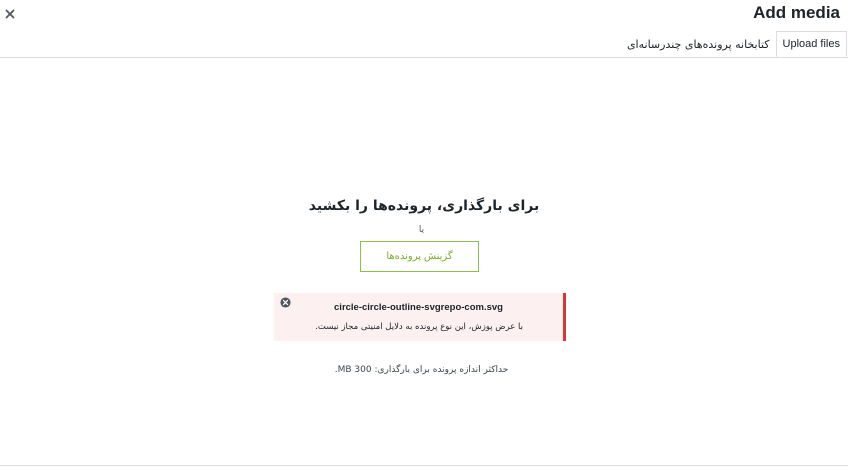 The width and height of the screenshot is (848, 471). Describe the element at coordinates (421, 230) in the screenshot. I see `or-separator: یا` at that location.